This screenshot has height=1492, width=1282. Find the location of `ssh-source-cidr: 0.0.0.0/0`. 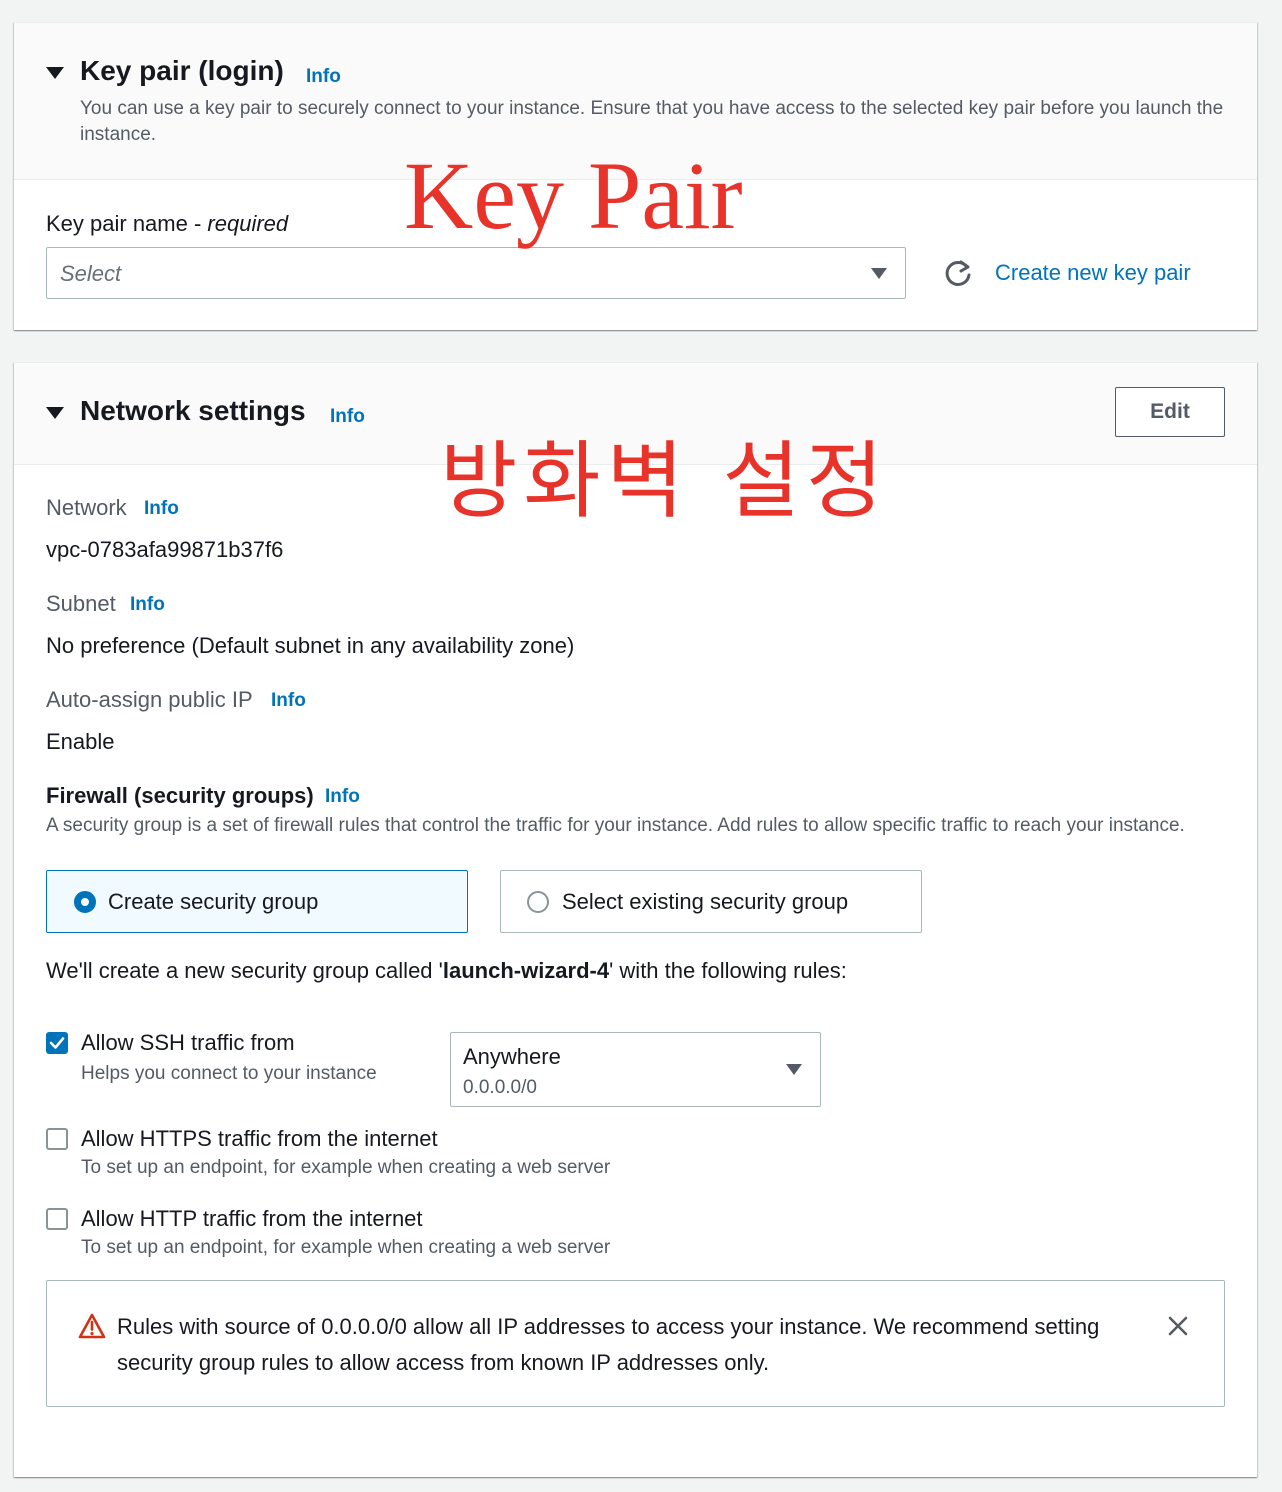

ssh-source-cidr: 0.0.0.0/0 is located at coordinates (500, 1087).